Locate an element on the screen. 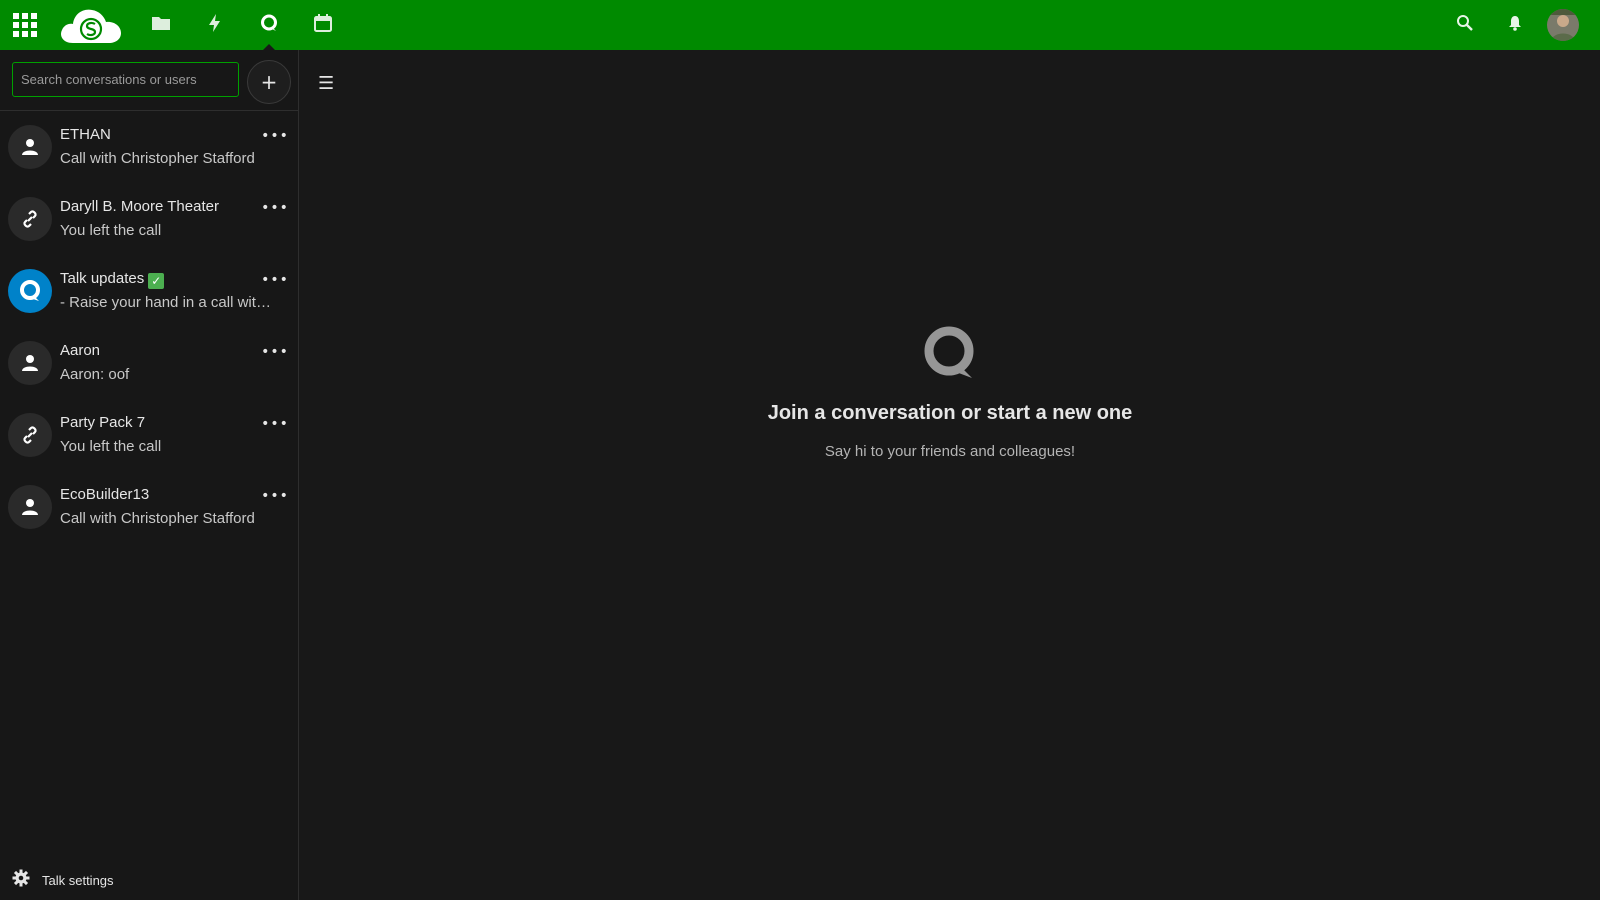  user-avatar is located at coordinates (1563, 25).